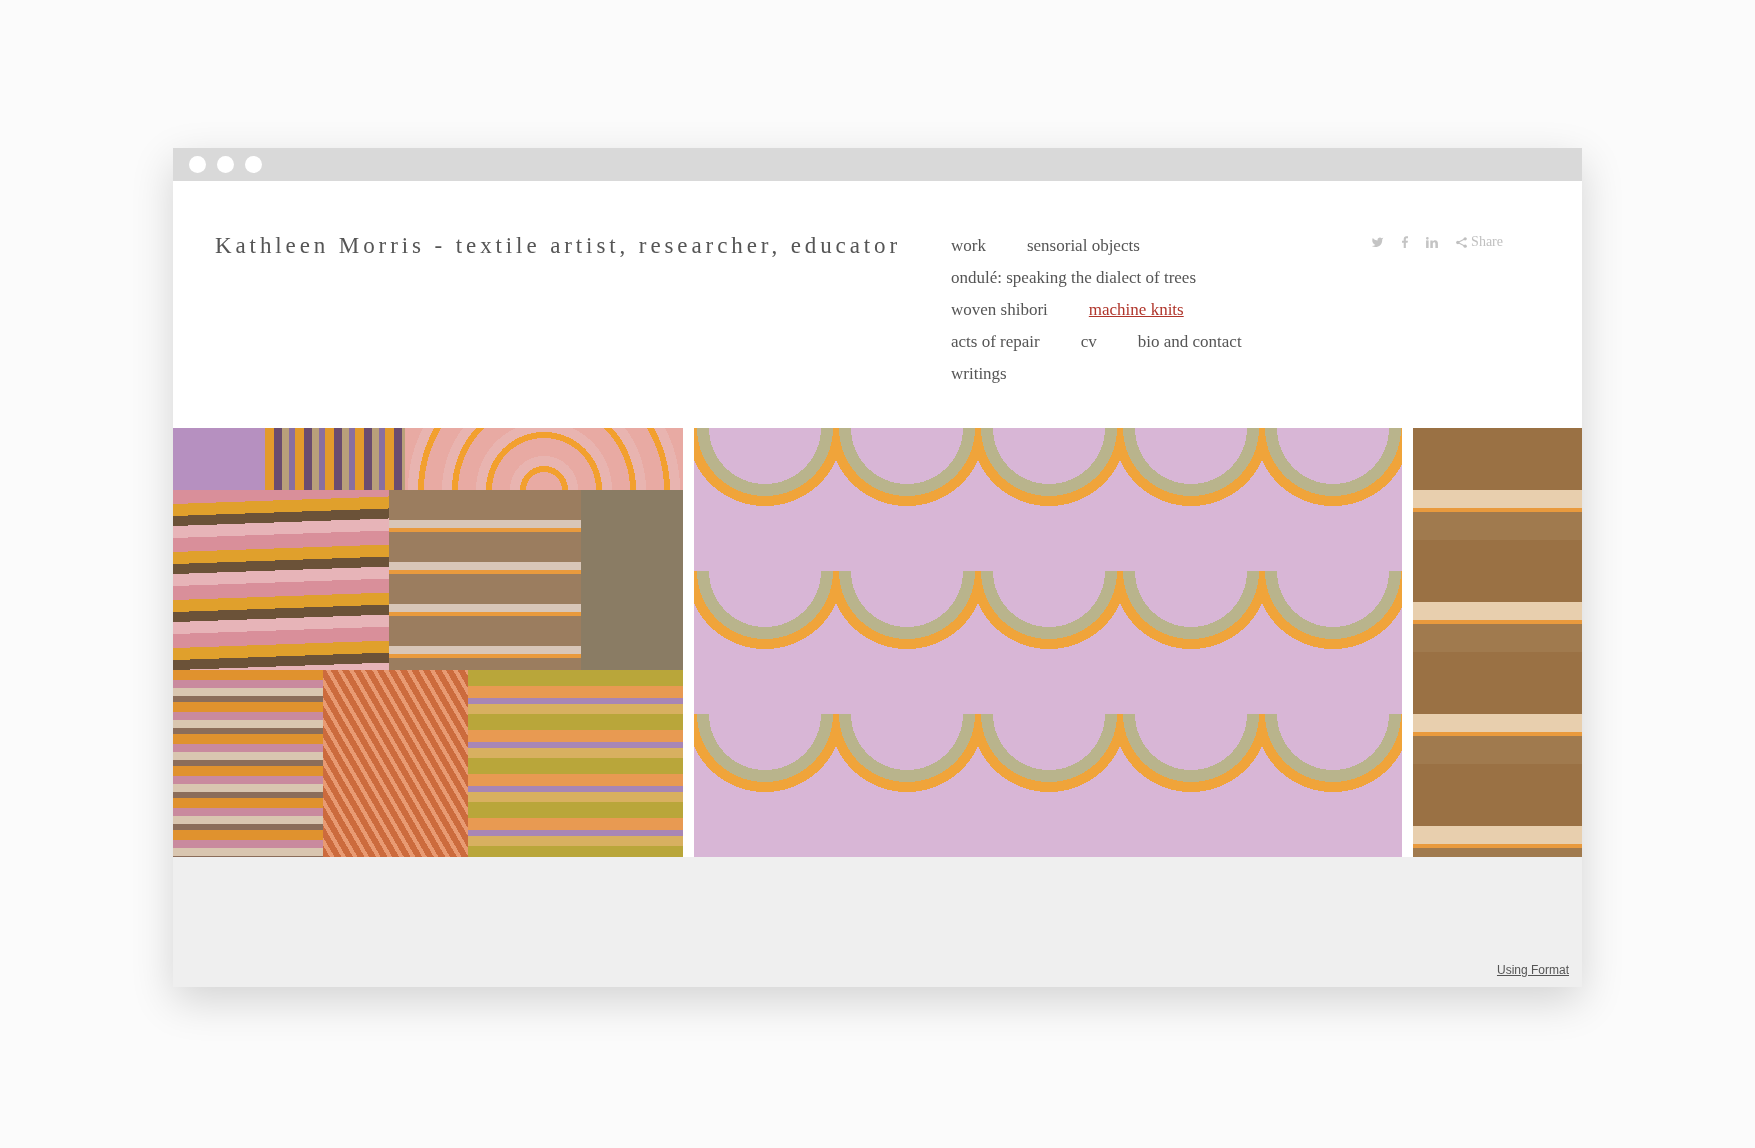  What do you see at coordinates (968, 246) in the screenshot?
I see `nav-link: work` at bounding box center [968, 246].